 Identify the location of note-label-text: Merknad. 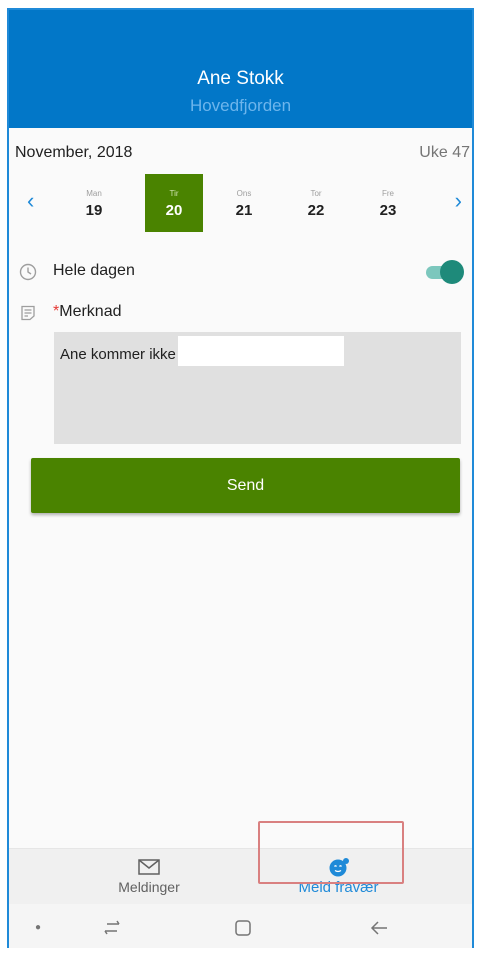
(90, 311).